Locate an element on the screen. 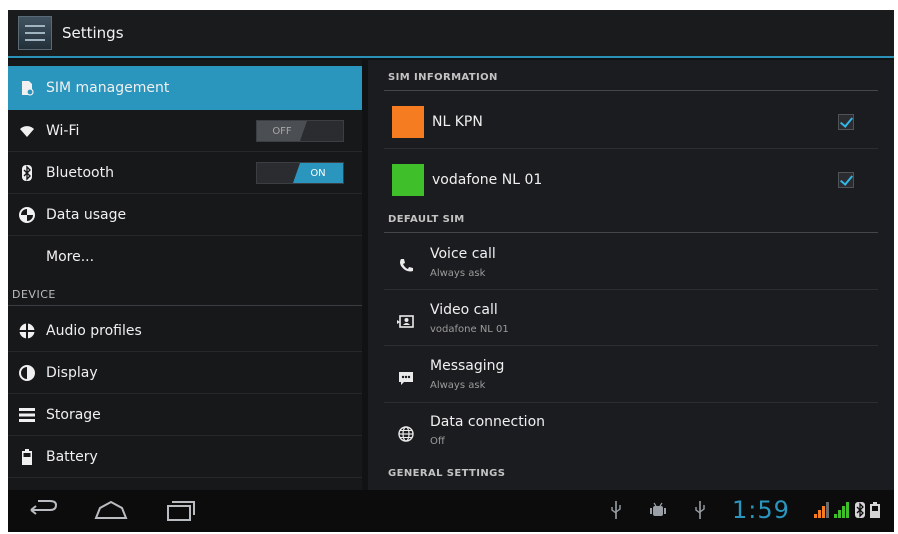 The height and width of the screenshot is (534, 898). sidebar-item-label: Storage is located at coordinates (73, 414).